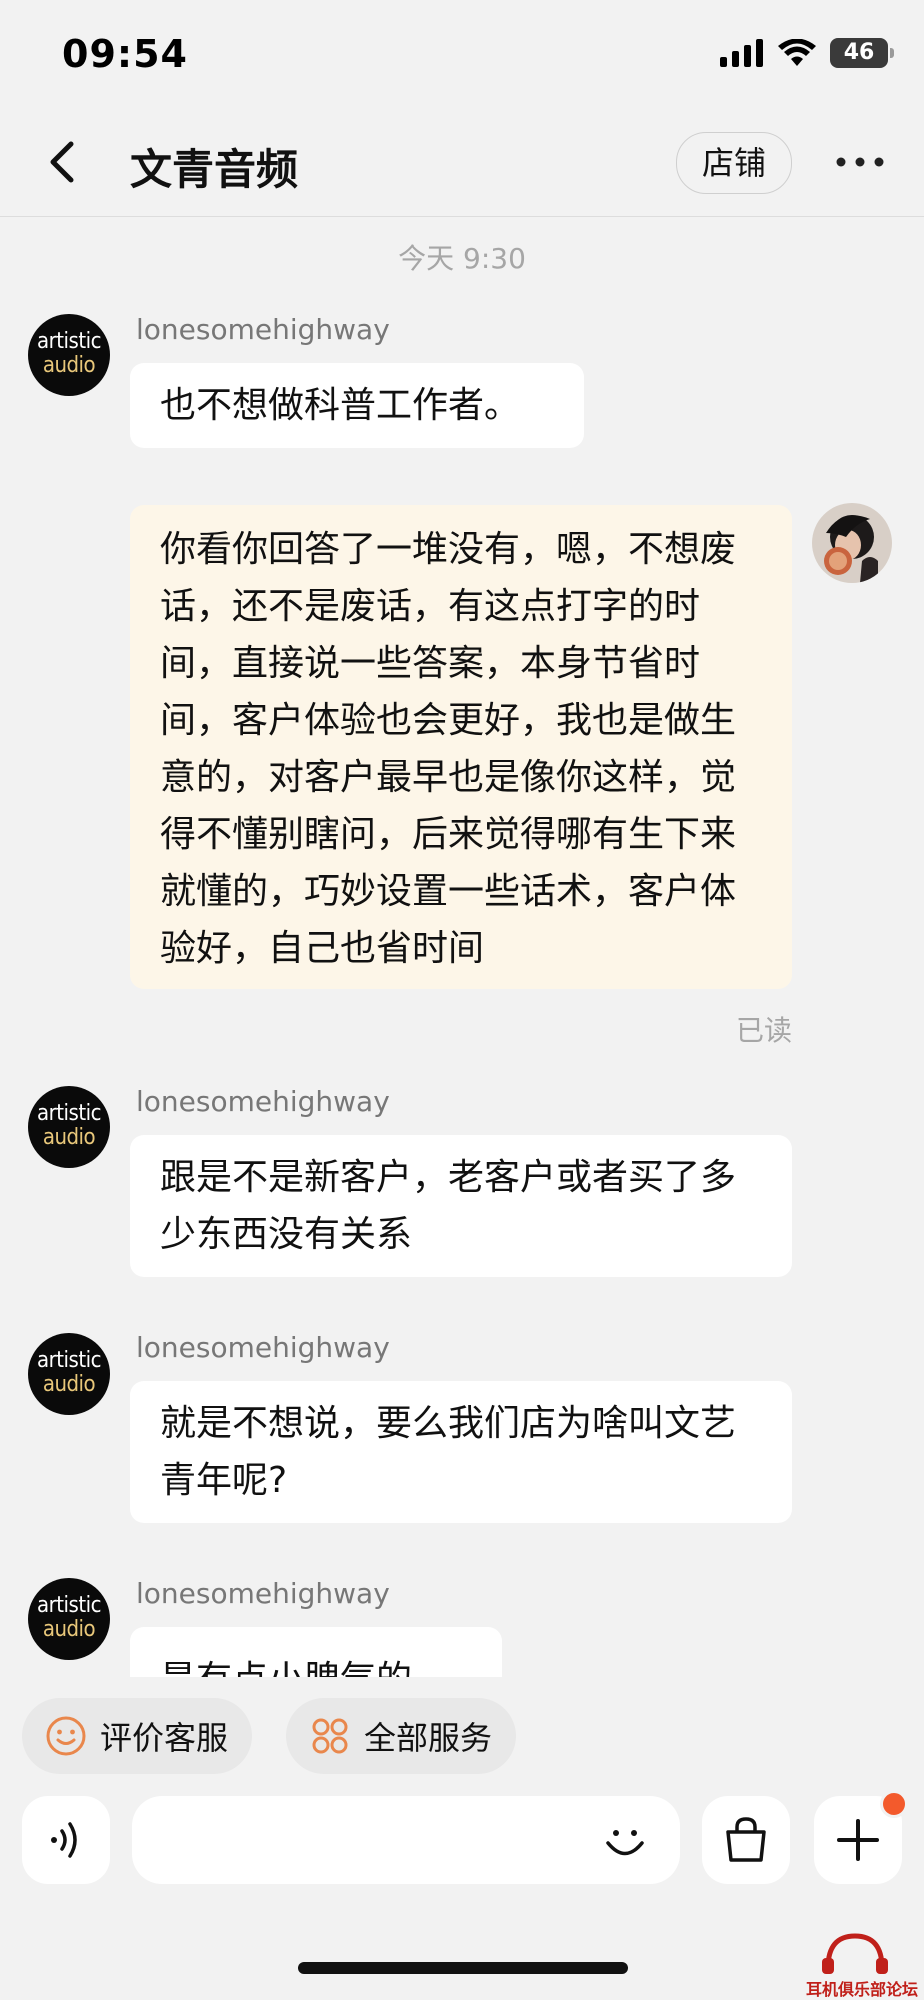 The width and height of the screenshot is (924, 2000). I want to click on status-icons: 46, so click(807, 53).